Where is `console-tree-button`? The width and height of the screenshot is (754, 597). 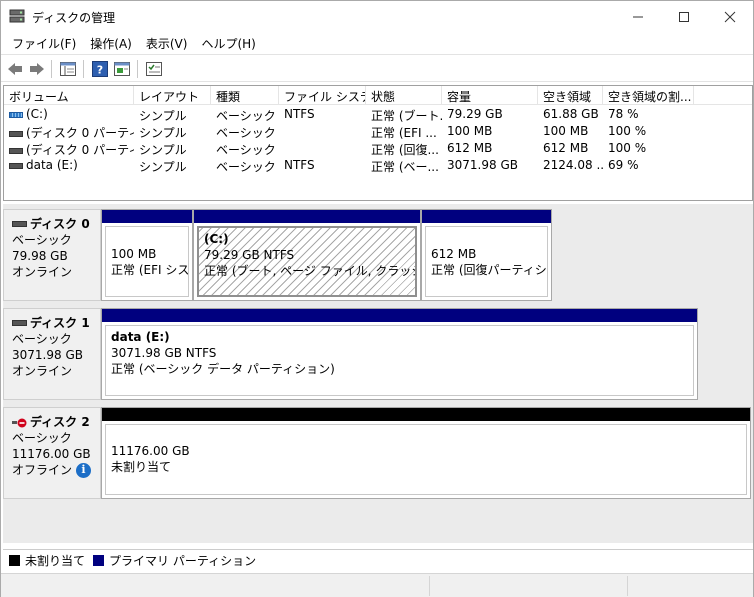 console-tree-button is located at coordinates (68, 69).